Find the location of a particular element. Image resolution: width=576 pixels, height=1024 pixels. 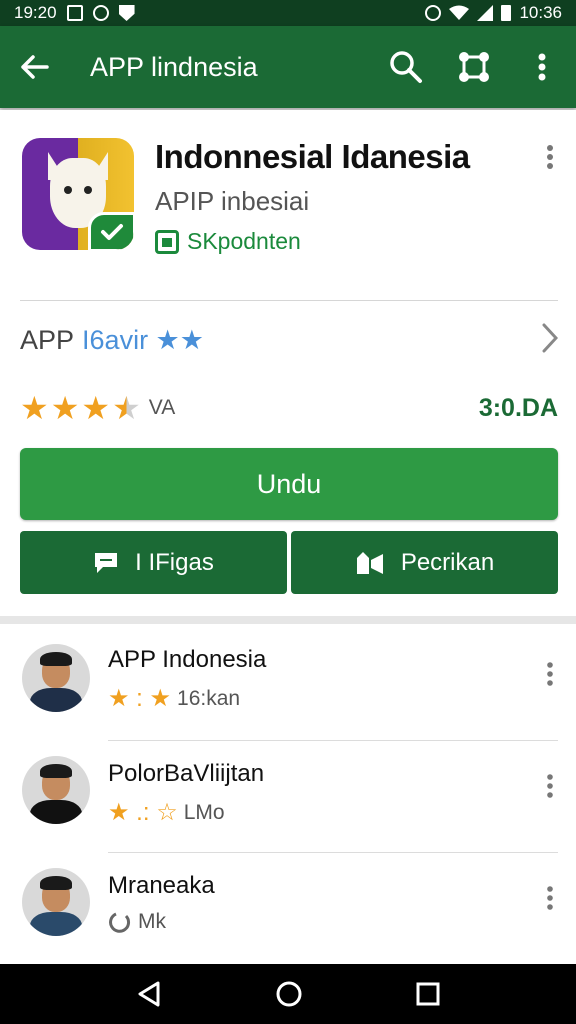

sync-icon is located at coordinates (100, 13).